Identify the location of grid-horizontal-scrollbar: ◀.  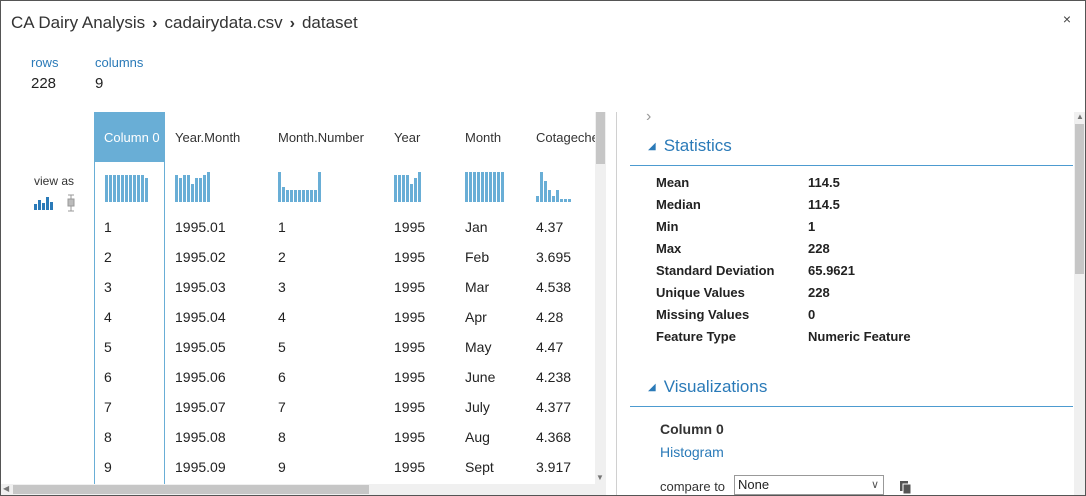
(303, 489).